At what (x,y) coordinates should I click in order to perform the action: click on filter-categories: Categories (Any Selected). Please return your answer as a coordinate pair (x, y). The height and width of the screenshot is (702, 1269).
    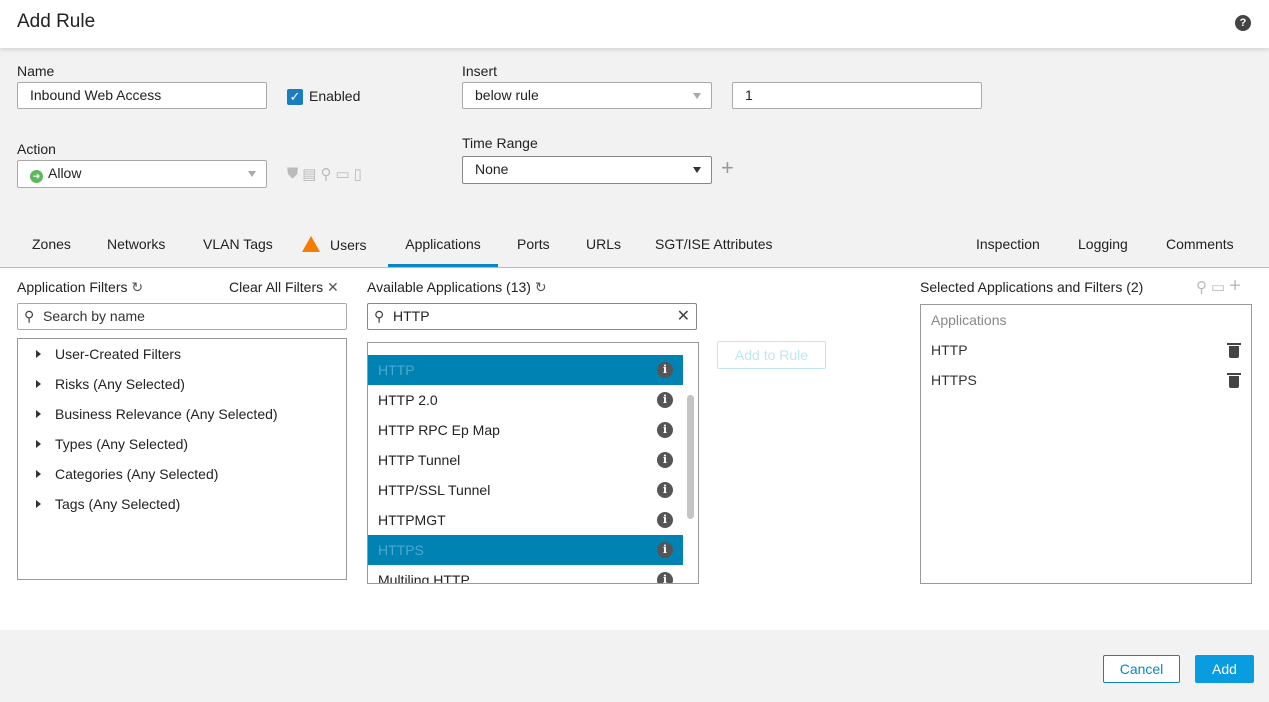
    Looking at the image, I should click on (127, 474).